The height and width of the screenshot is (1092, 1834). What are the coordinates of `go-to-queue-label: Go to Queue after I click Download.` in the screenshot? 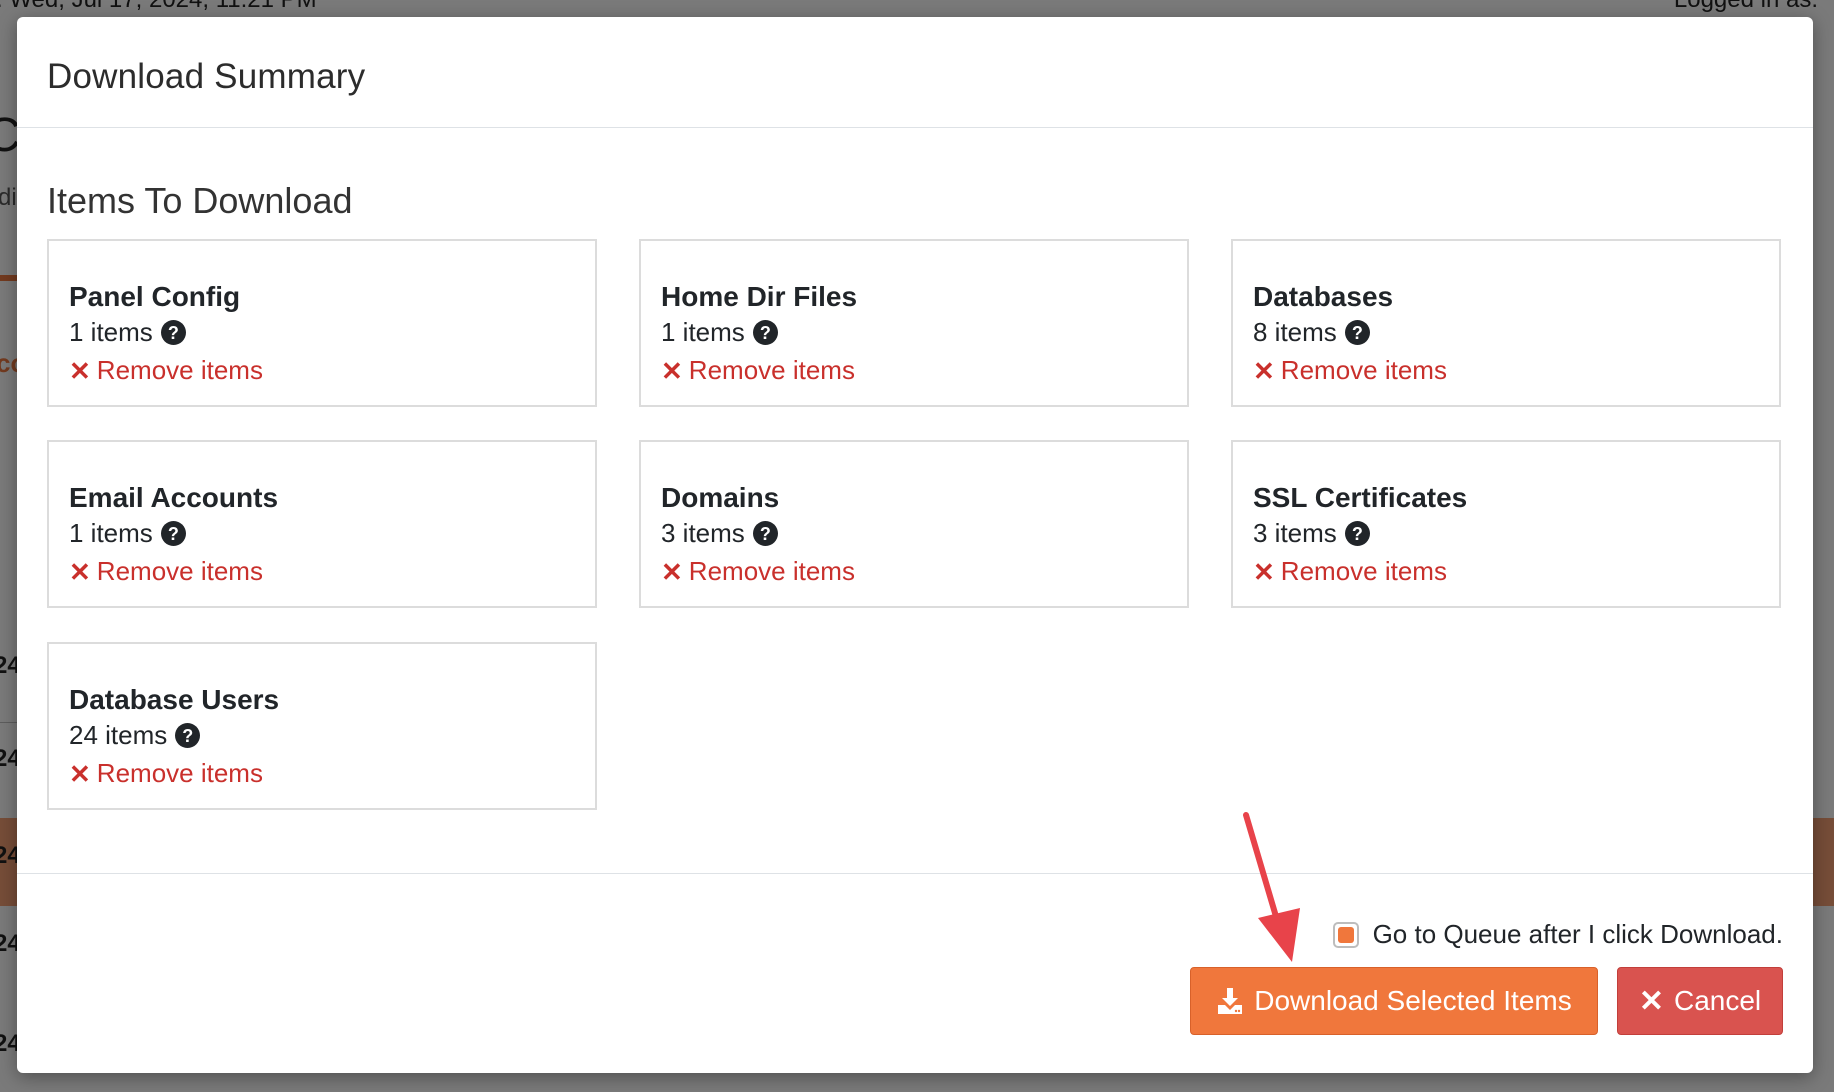 It's located at (1577, 934).